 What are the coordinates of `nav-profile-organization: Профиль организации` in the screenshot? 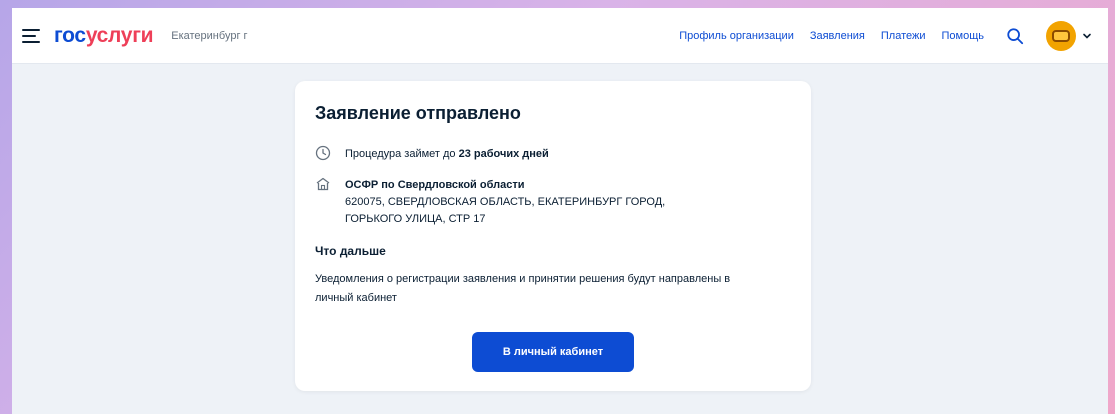 It's located at (736, 36).